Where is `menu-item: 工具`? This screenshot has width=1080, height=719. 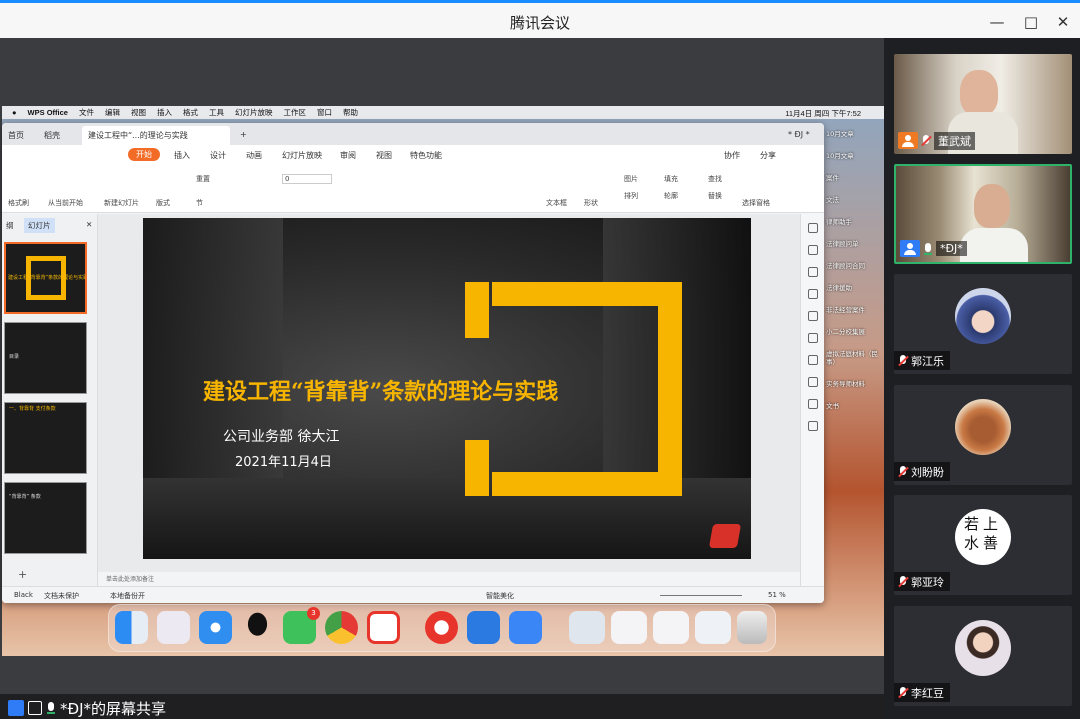 menu-item: 工具 is located at coordinates (216, 112).